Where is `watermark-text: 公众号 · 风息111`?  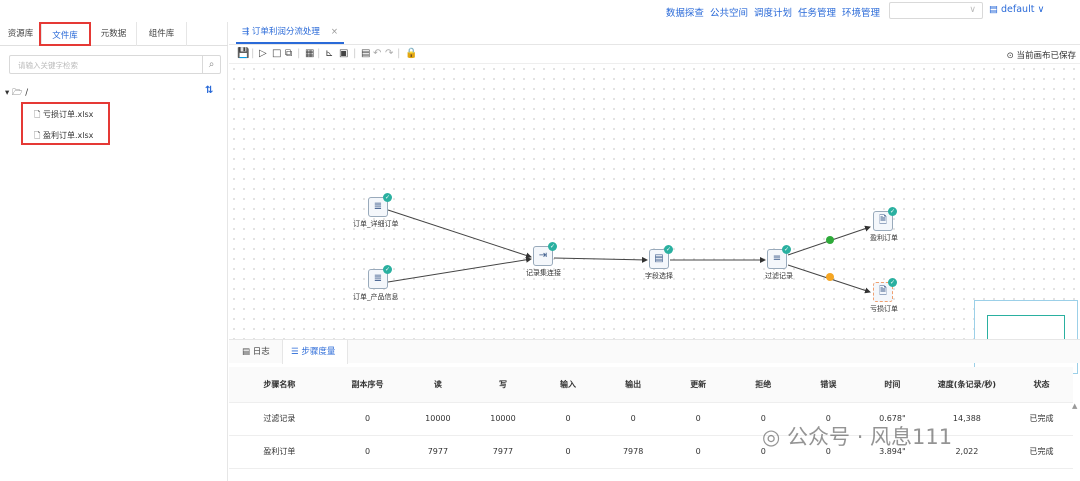
watermark-text: 公众号 · 风息111 is located at coordinates (870, 437).